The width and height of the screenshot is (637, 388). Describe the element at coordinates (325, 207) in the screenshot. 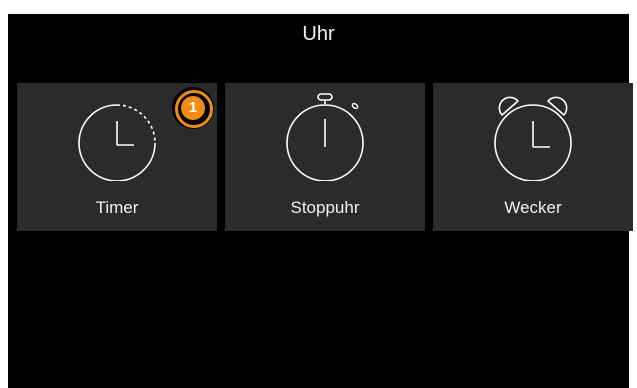

I see `stopwatch-label: Stoppuhr` at that location.